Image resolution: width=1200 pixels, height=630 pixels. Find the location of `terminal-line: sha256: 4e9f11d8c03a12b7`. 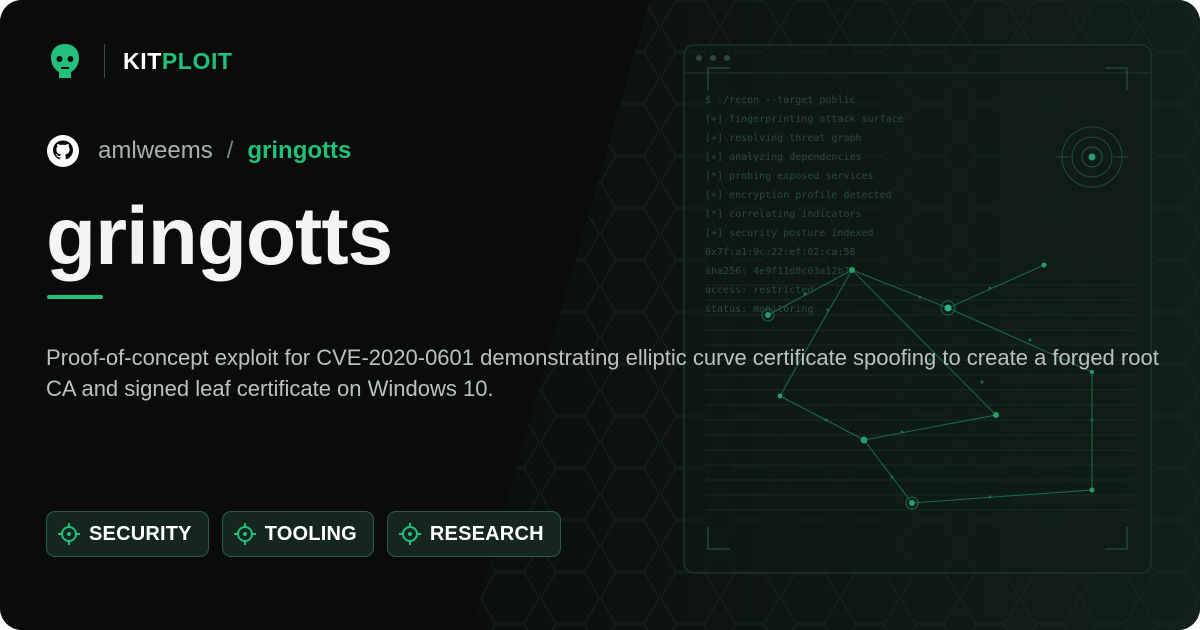

terminal-line: sha256: 4e9f11d8c03a12b7 is located at coordinates (777, 271).